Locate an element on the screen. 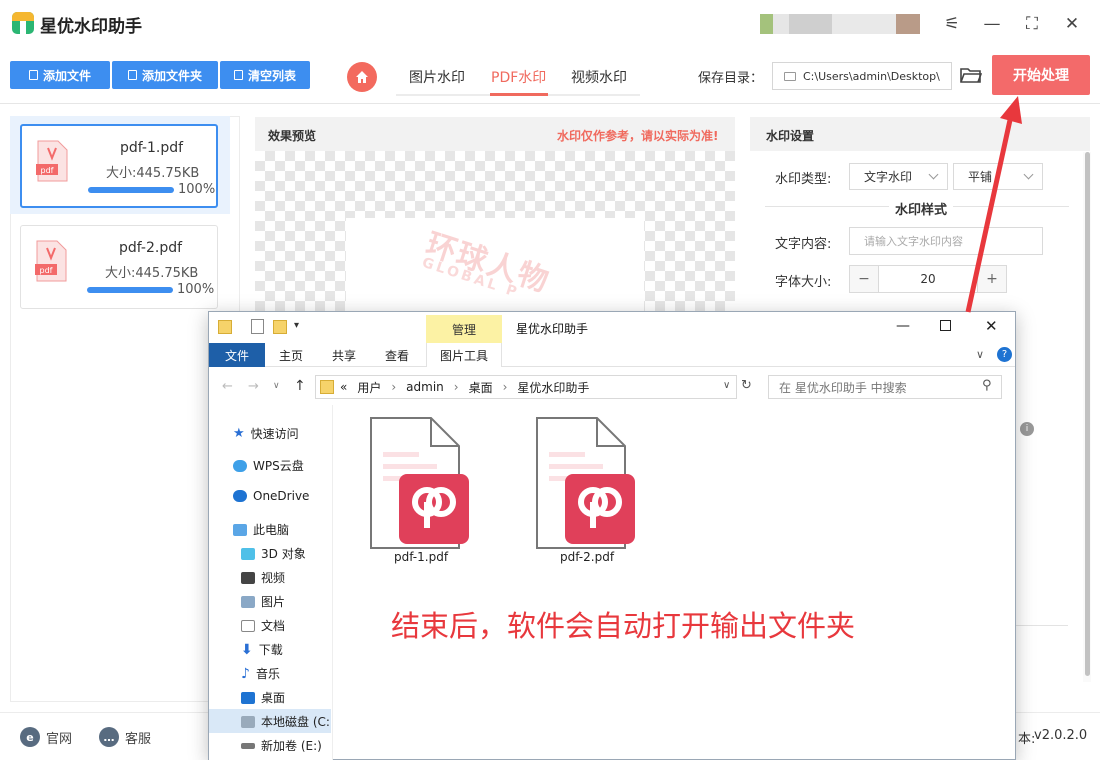 The height and width of the screenshot is (760, 1100). file-name: pdf-2.pdf is located at coordinates (151, 248).